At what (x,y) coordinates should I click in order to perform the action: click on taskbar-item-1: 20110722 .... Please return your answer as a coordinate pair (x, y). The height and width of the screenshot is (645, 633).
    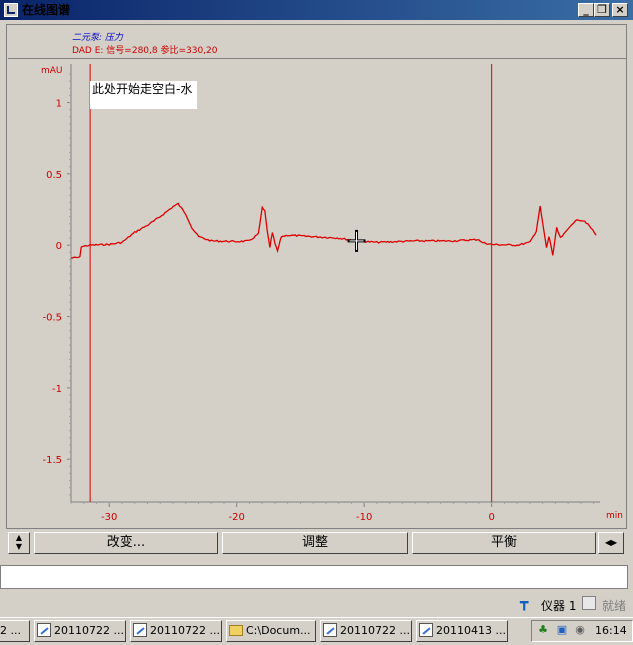
    Looking at the image, I should click on (80, 631).